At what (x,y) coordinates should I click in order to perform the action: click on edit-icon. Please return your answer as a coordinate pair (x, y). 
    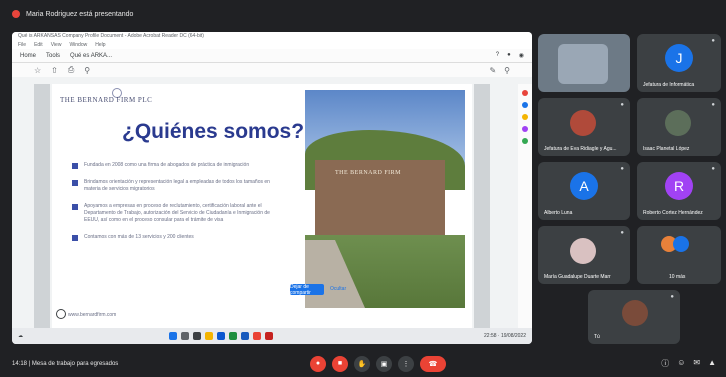
    Looking at the image, I should click on (525, 105).